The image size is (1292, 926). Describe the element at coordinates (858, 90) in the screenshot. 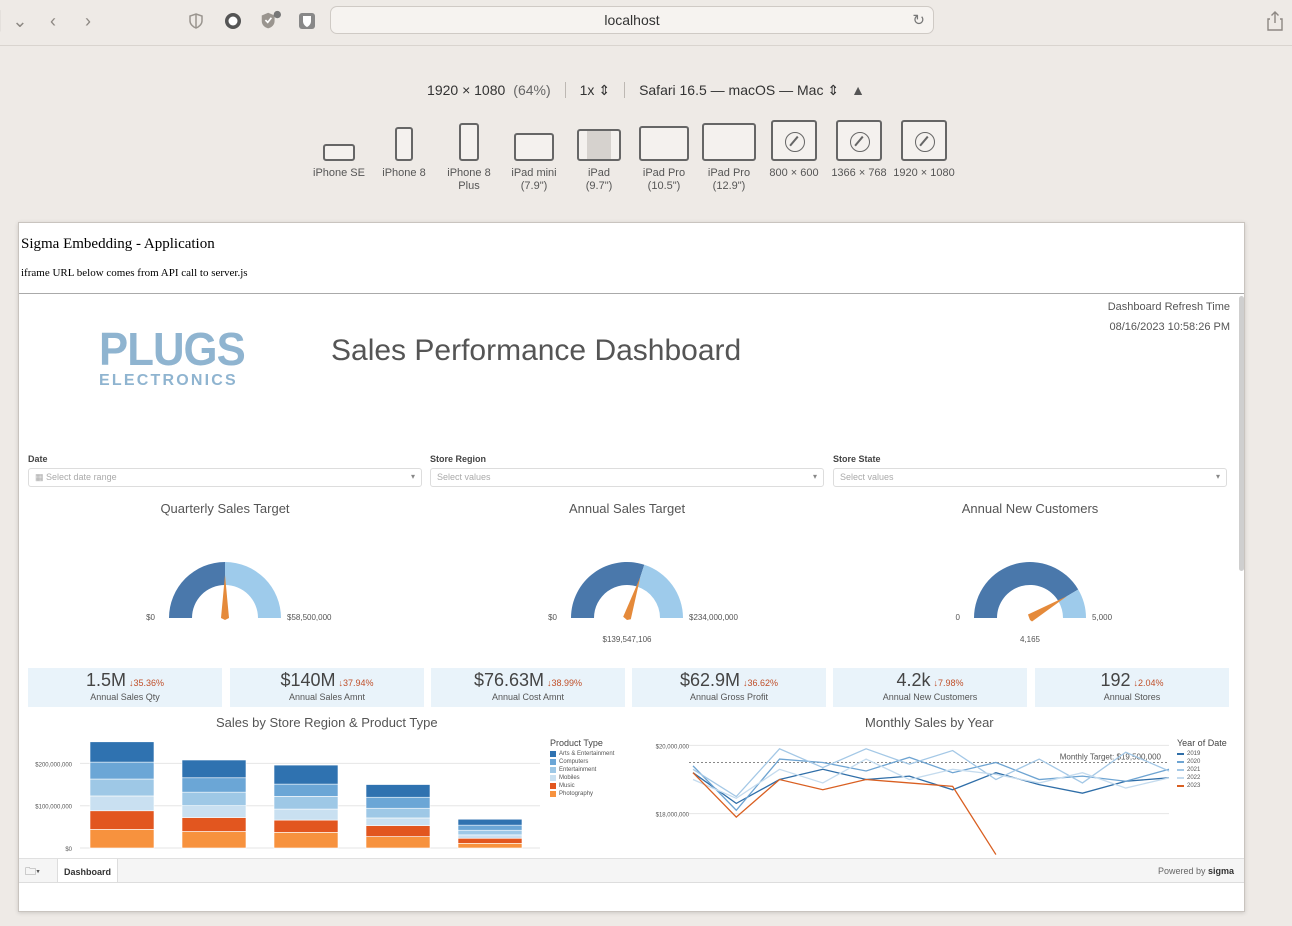

I see `warning-icon: ▲` at that location.